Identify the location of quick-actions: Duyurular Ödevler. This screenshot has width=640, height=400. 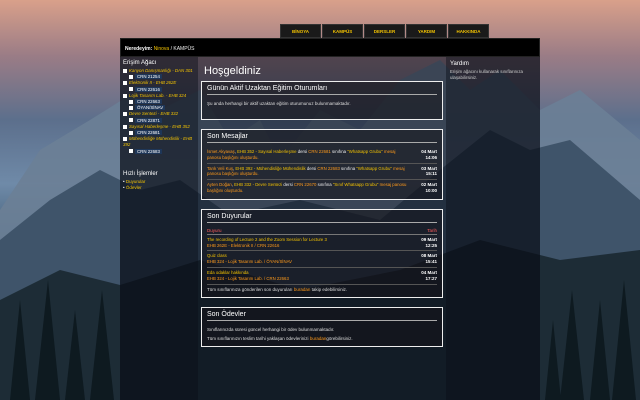
(159, 185).